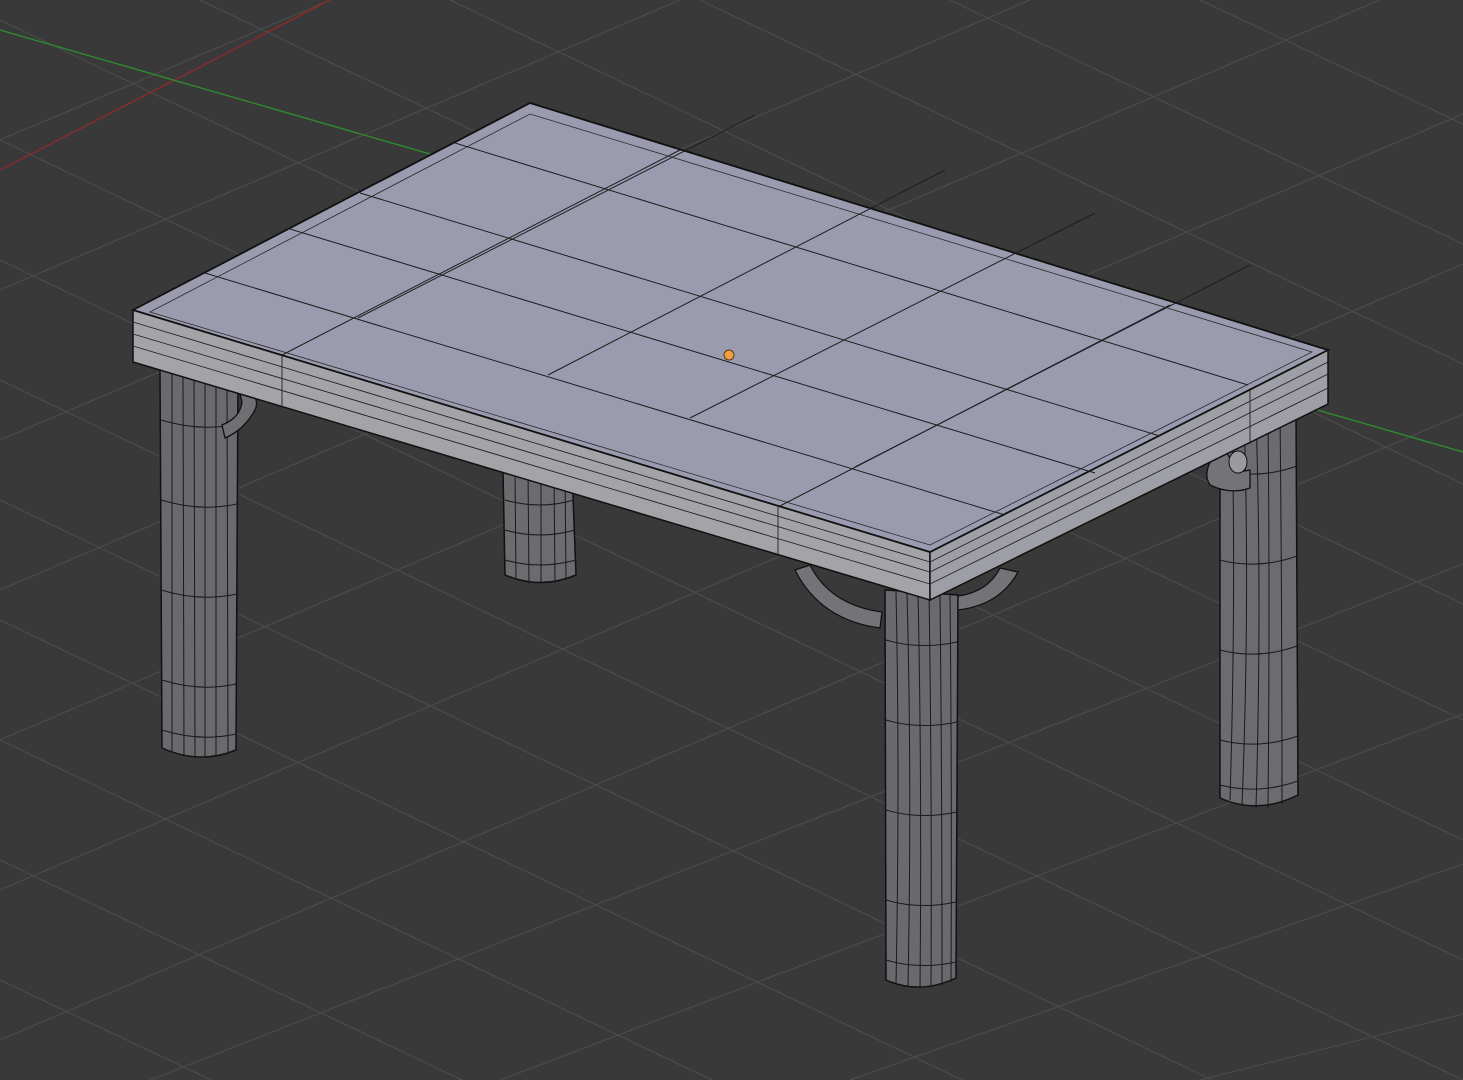  What do you see at coordinates (165, 85) in the screenshot?
I see `x-axis-line` at bounding box center [165, 85].